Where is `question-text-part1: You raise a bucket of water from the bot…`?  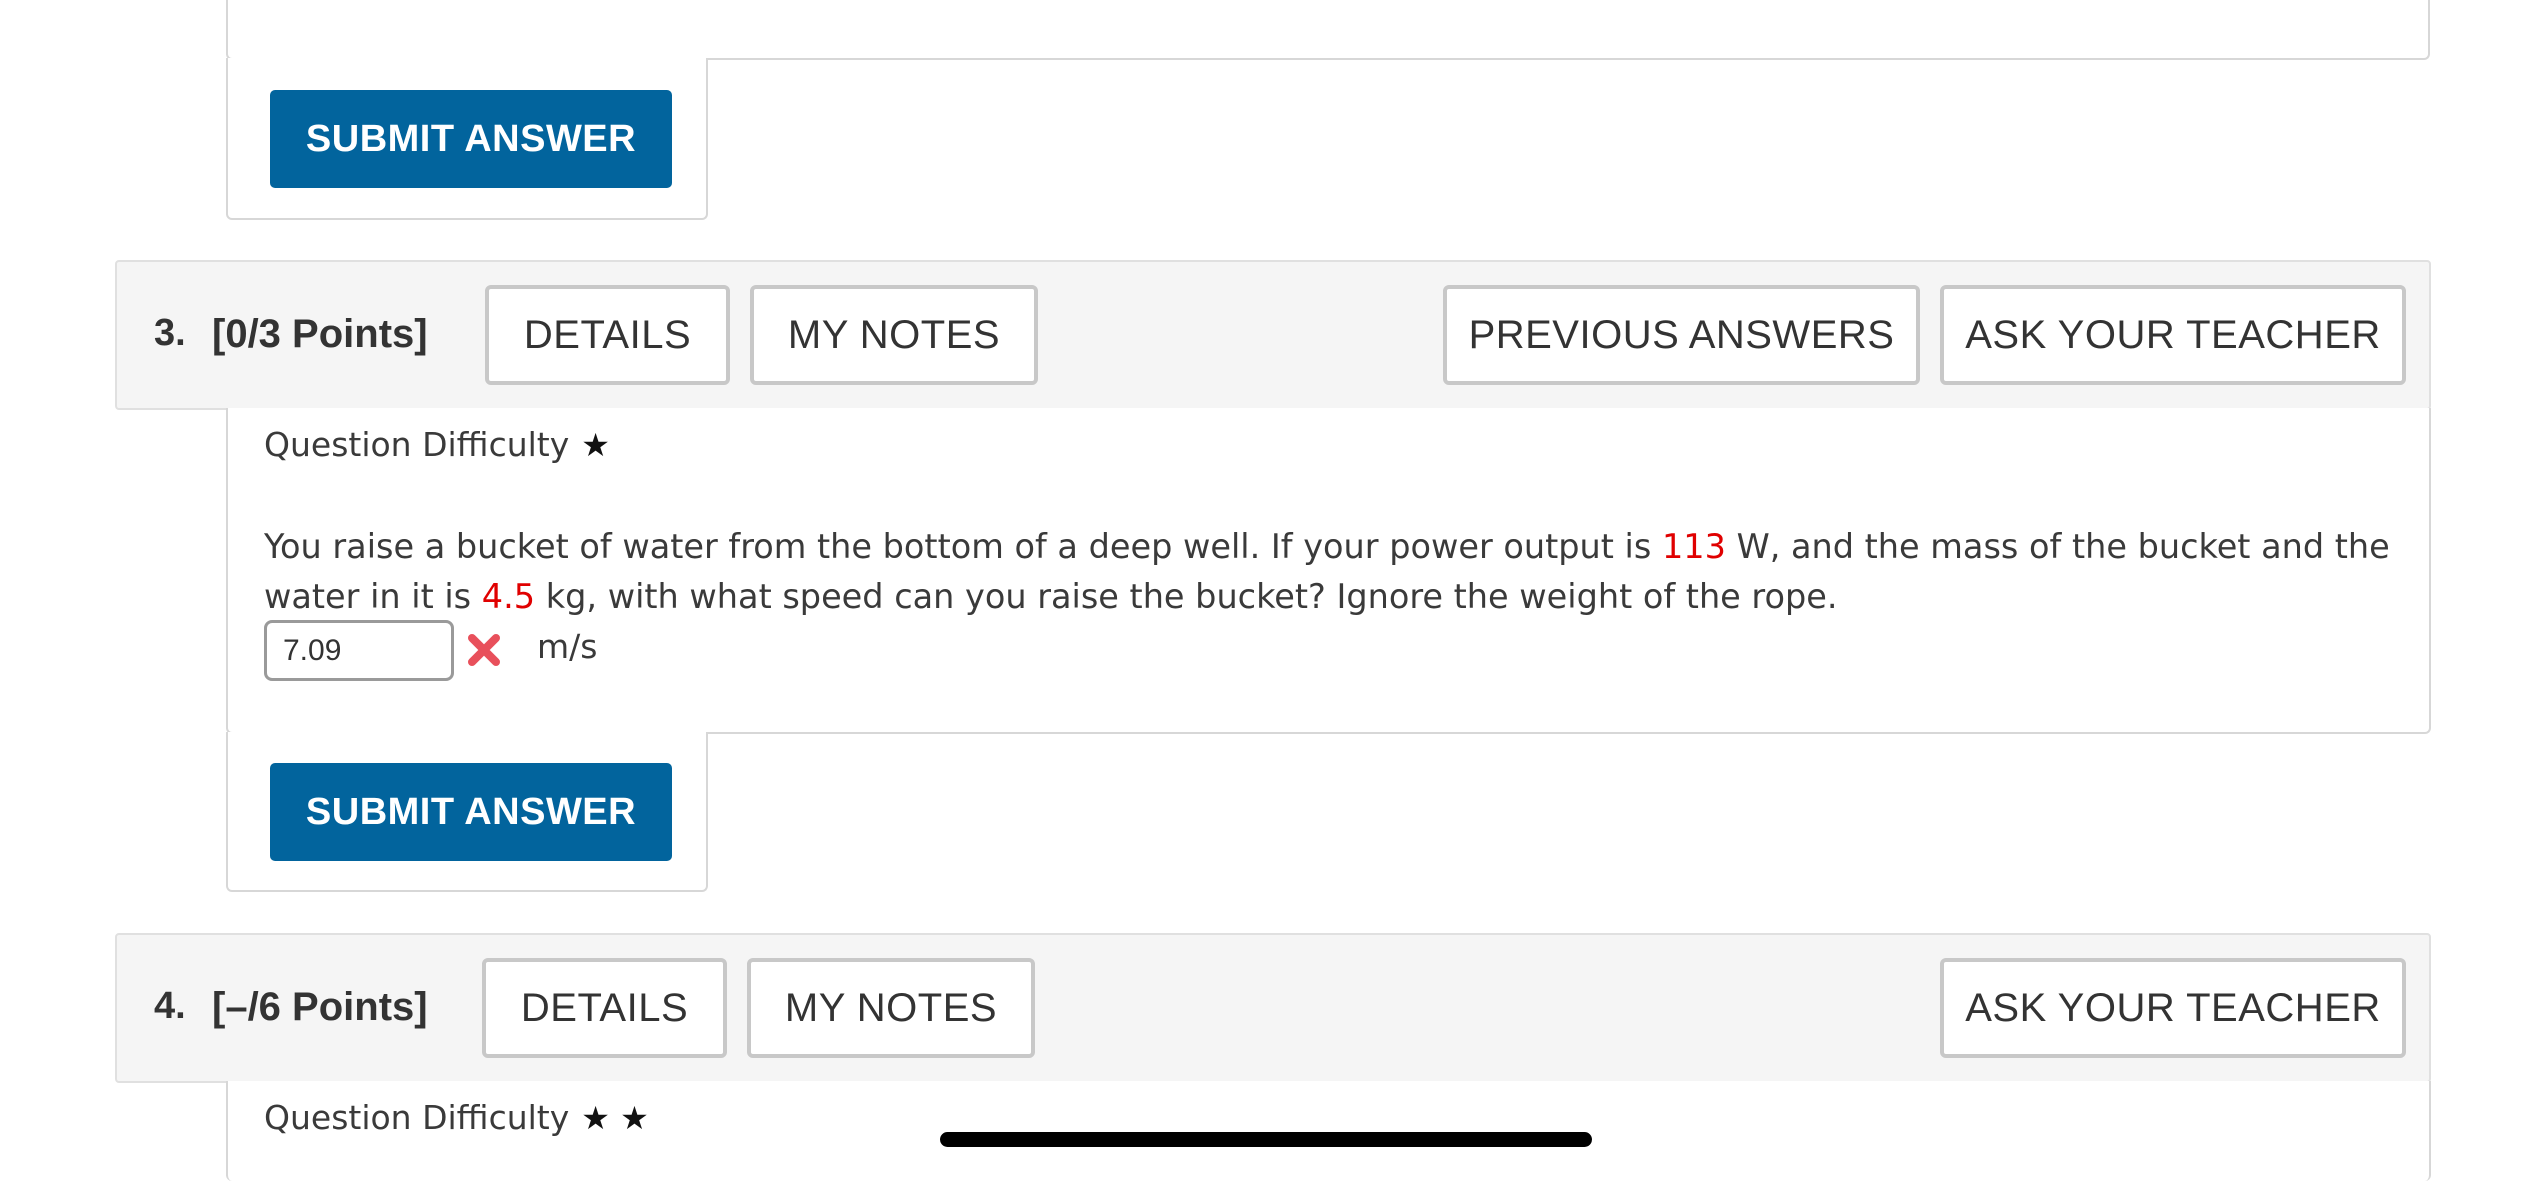 question-text-part1: You raise a bucket of water from the bot… is located at coordinates (963, 546).